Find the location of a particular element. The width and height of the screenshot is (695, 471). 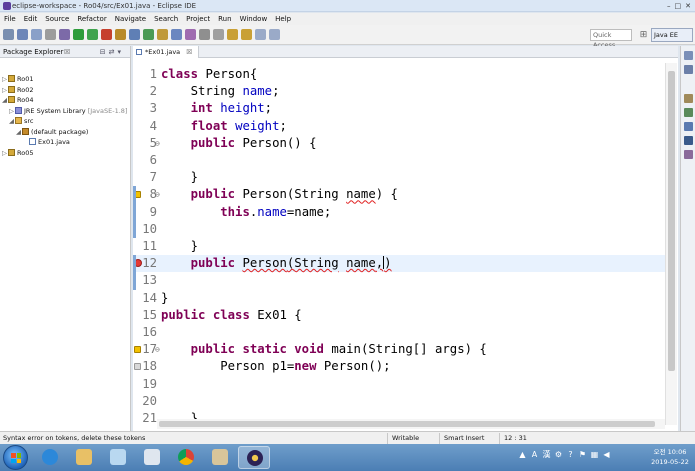

tree-item: ◢ Ro04 is located at coordinates (64, 100).